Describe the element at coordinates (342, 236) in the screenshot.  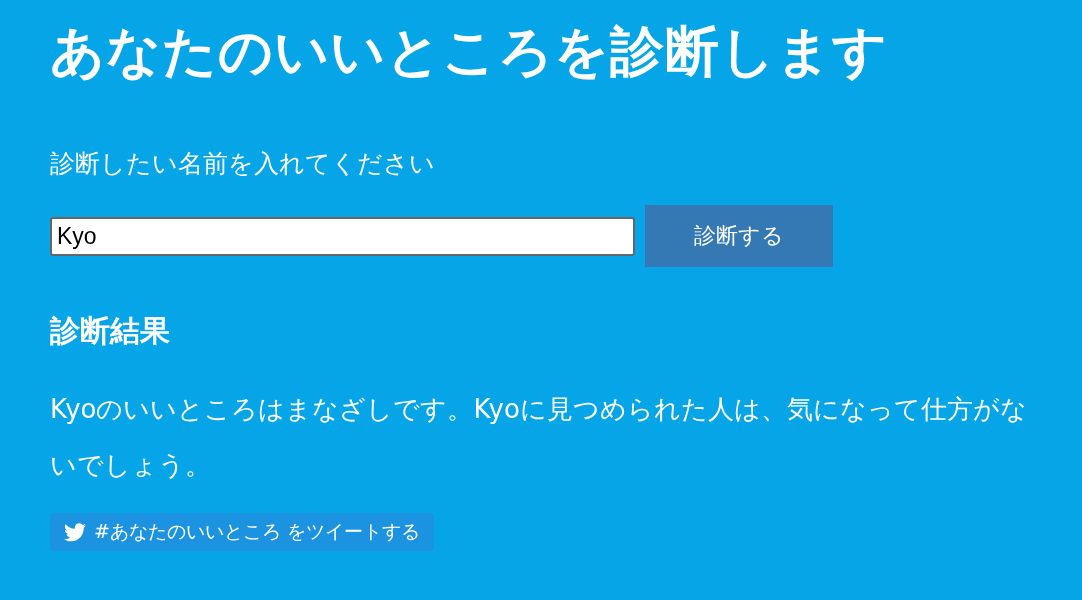
I see `name-input-field: Kyo` at that location.